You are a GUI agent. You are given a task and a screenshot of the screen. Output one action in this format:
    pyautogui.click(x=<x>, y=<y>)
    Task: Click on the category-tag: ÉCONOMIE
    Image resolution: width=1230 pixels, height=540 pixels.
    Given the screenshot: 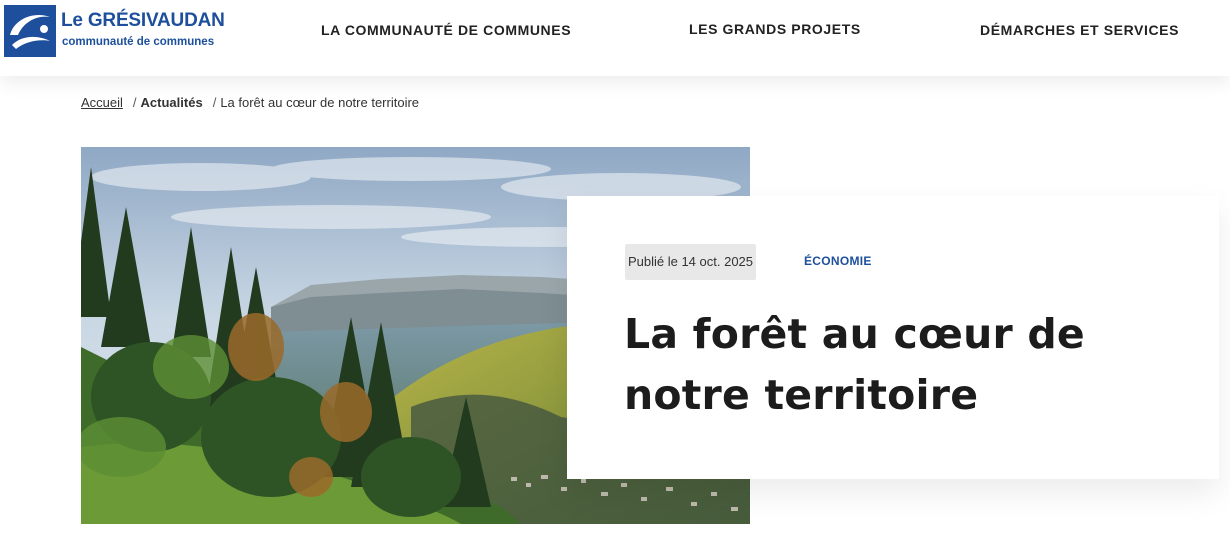 What is the action you would take?
    pyautogui.click(x=838, y=261)
    